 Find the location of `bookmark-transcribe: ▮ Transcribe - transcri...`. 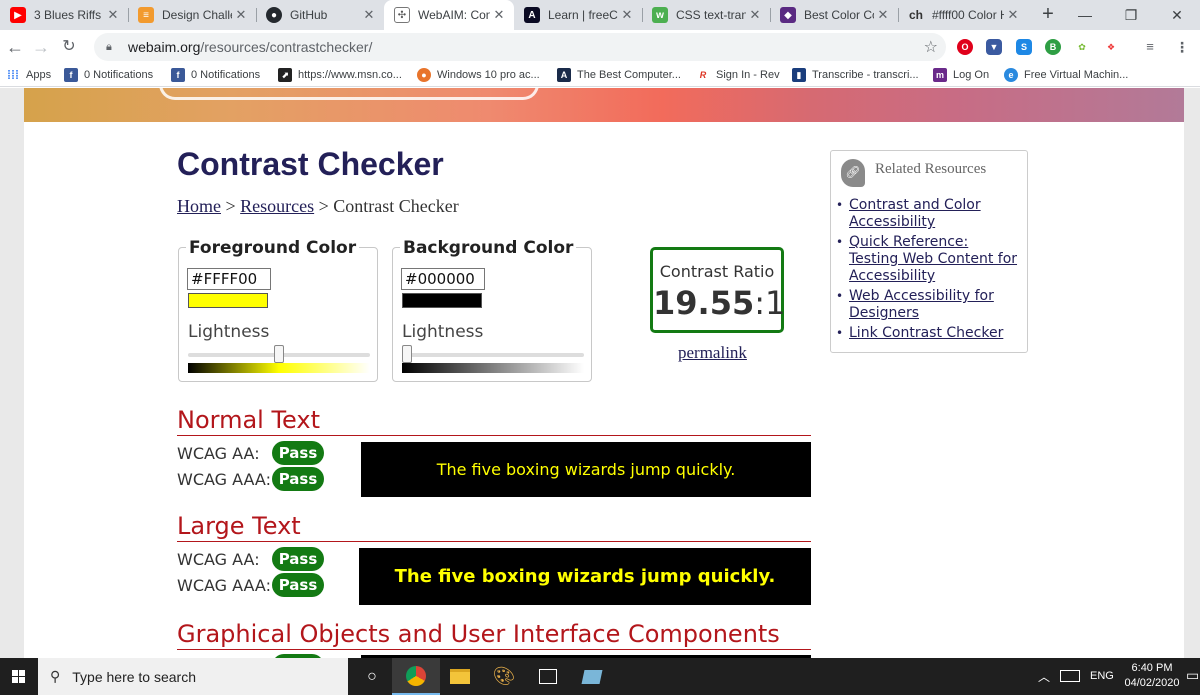

bookmark-transcribe: ▮ Transcribe - transcri... is located at coordinates (855, 75).